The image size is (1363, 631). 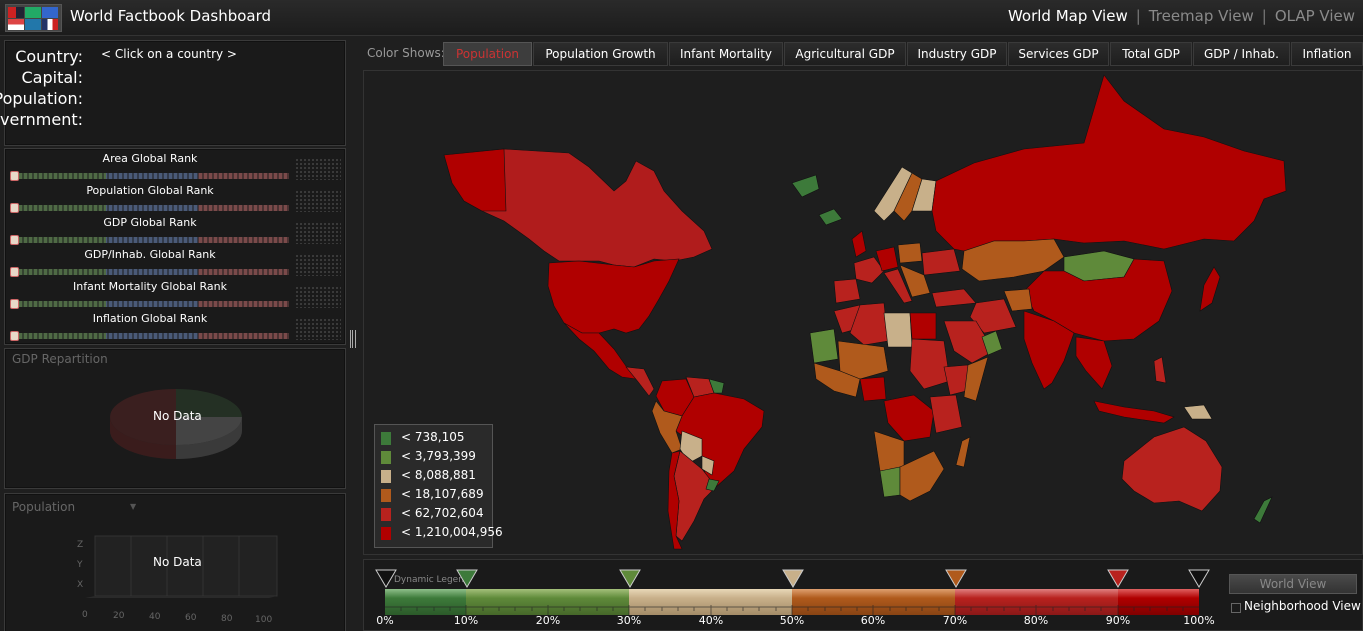 I want to click on population-rank-slider-handle, so click(x=14, y=208).